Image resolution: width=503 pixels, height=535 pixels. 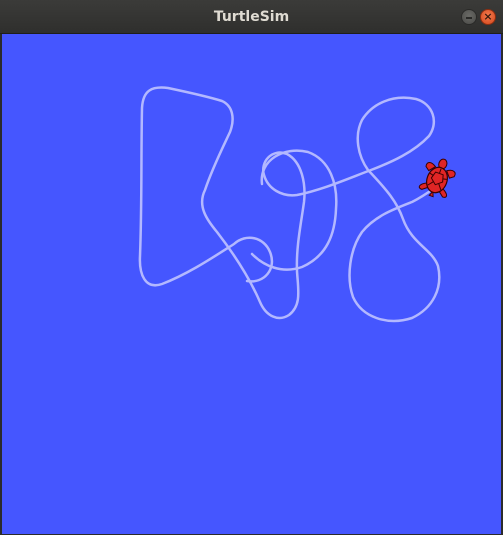 What do you see at coordinates (294, 210) in the screenshot?
I see `pen-trail-inner` at bounding box center [294, 210].